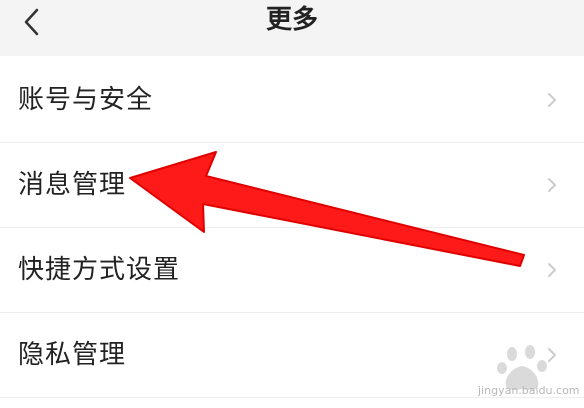 This screenshot has width=584, height=408. Describe the element at coordinates (291, 20) in the screenshot. I see `page-title: 更多` at that location.